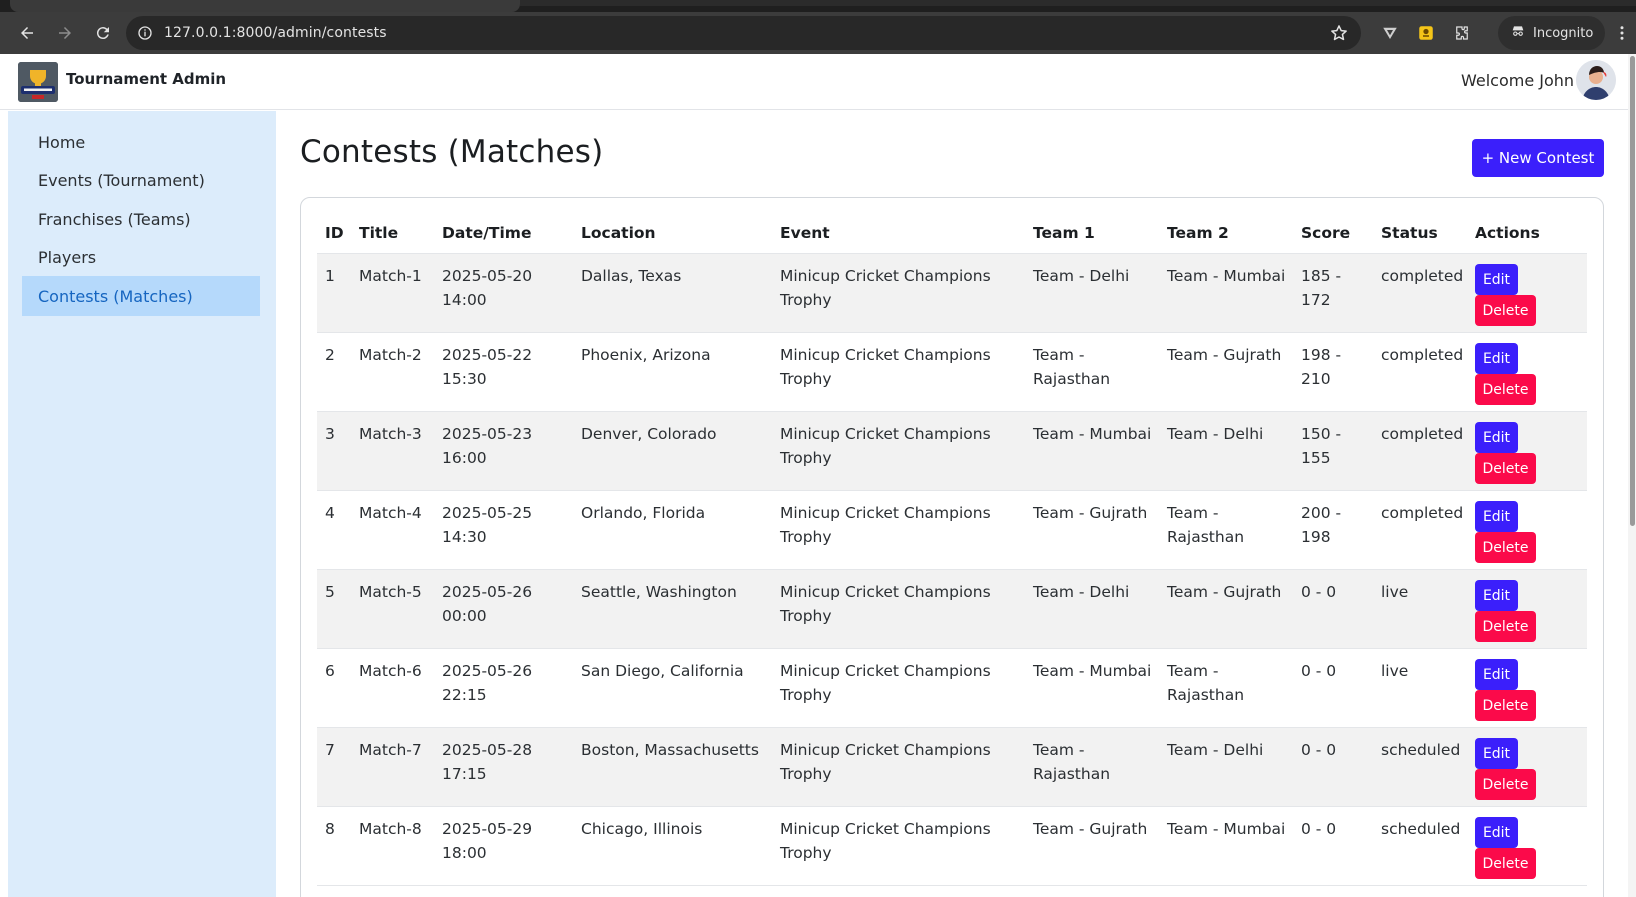  Describe the element at coordinates (1390, 33) in the screenshot. I see `vpn-extension-icon` at that location.